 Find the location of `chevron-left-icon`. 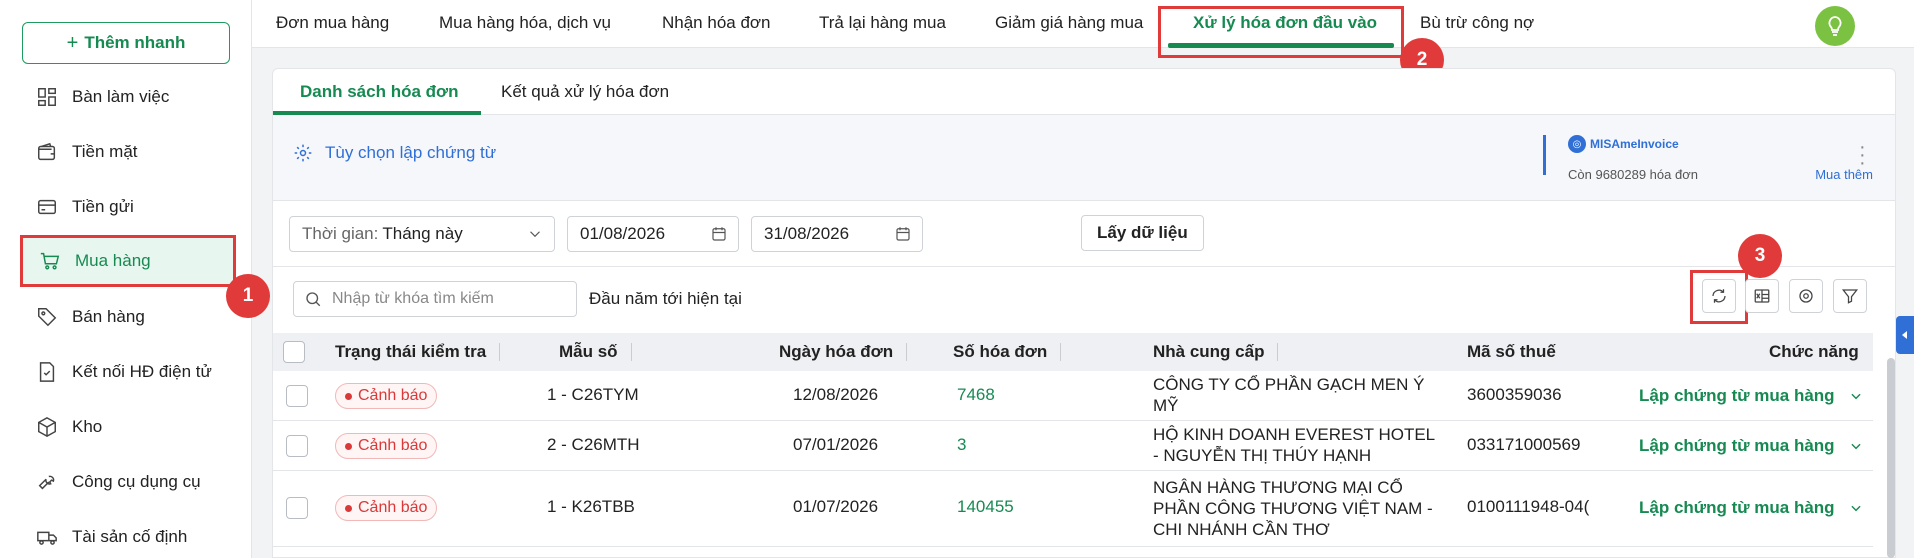

chevron-left-icon is located at coordinates (1904, 335).